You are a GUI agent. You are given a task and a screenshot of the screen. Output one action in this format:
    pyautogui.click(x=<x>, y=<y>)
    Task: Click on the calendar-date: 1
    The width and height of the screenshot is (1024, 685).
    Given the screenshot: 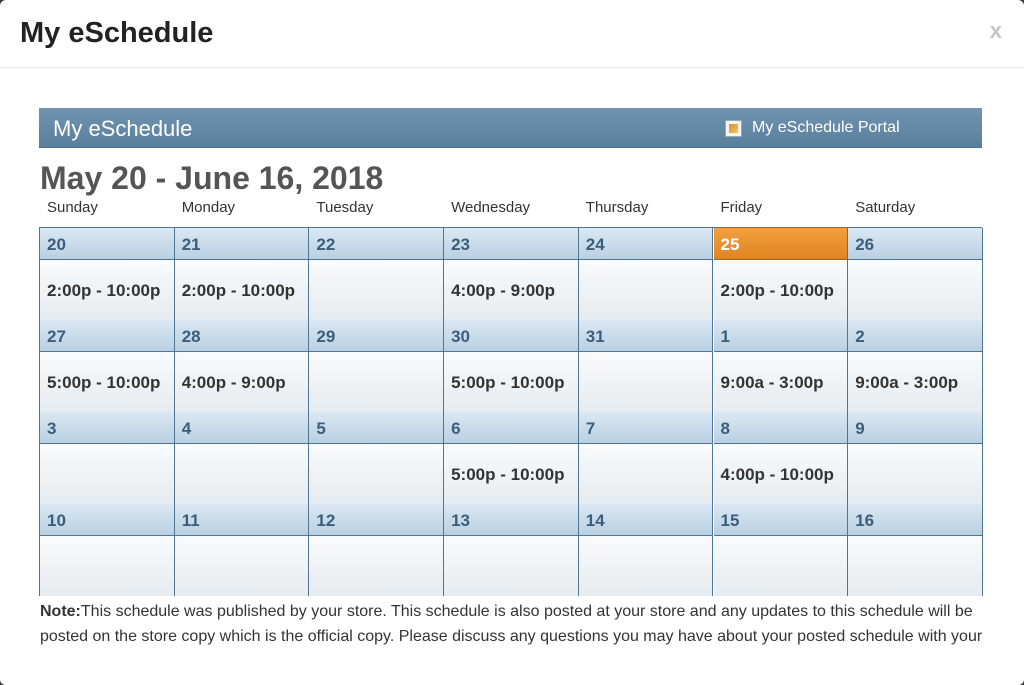 What is the action you would take?
    pyautogui.click(x=780, y=336)
    